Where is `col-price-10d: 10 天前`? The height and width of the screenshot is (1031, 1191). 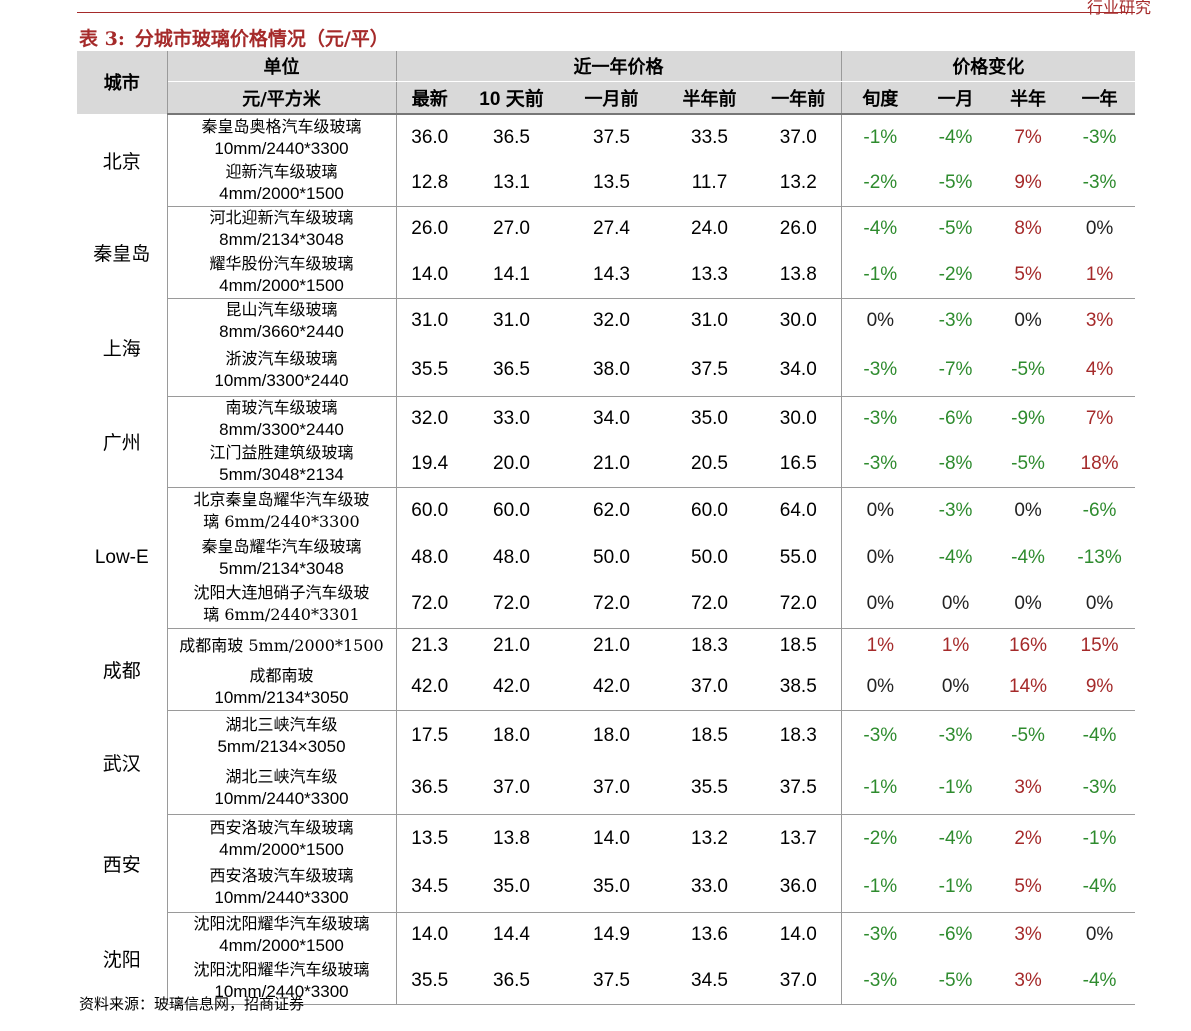 col-price-10d: 10 天前 is located at coordinates (511, 98).